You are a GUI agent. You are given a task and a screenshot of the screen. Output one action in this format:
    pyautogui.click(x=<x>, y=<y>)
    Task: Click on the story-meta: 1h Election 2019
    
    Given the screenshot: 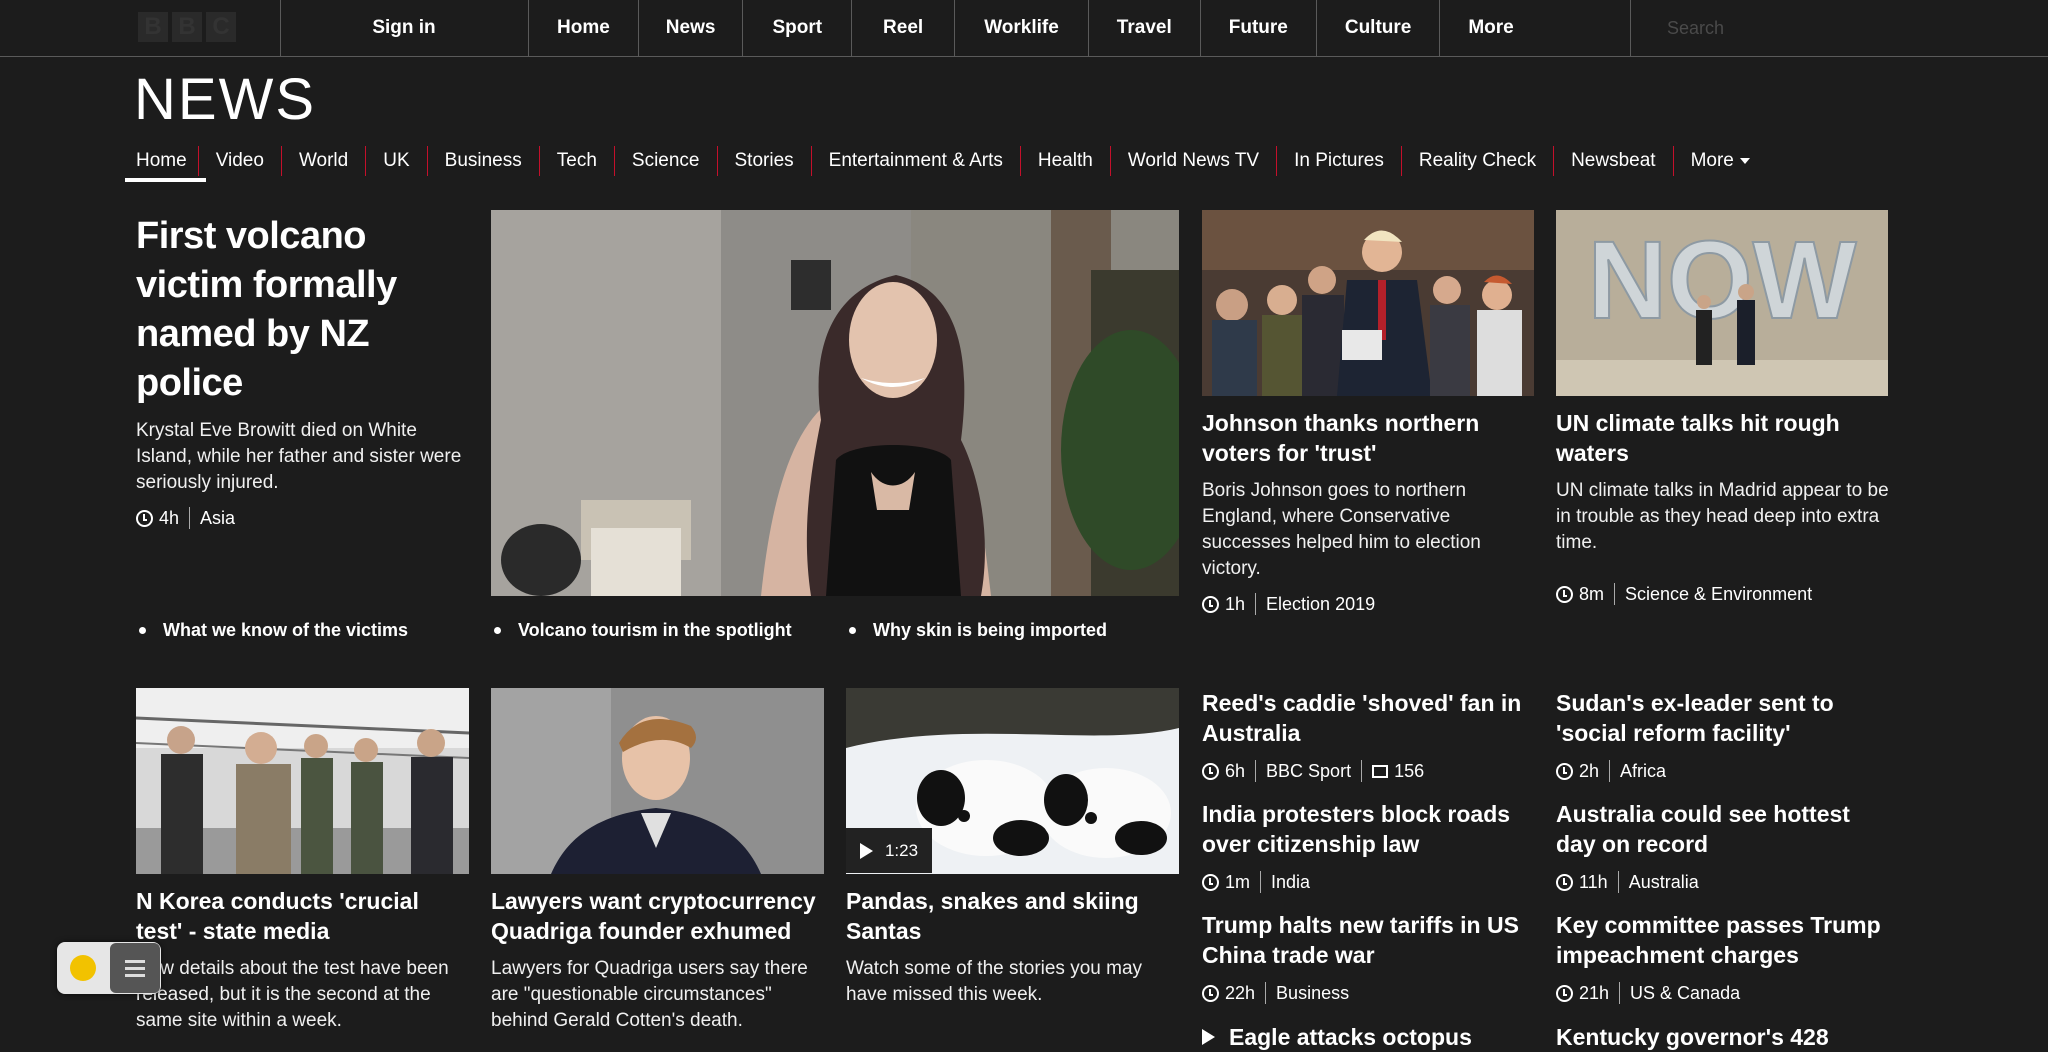 What is the action you would take?
    pyautogui.click(x=1288, y=604)
    